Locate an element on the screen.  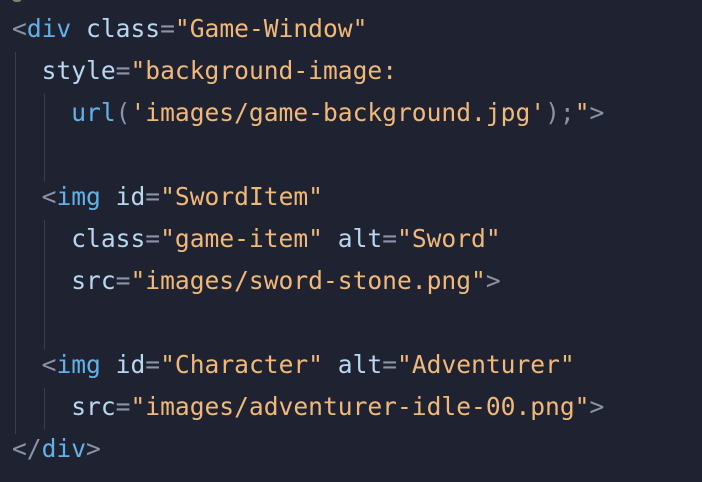
code-token: 'images/game-background.jpg' is located at coordinates (338, 112).